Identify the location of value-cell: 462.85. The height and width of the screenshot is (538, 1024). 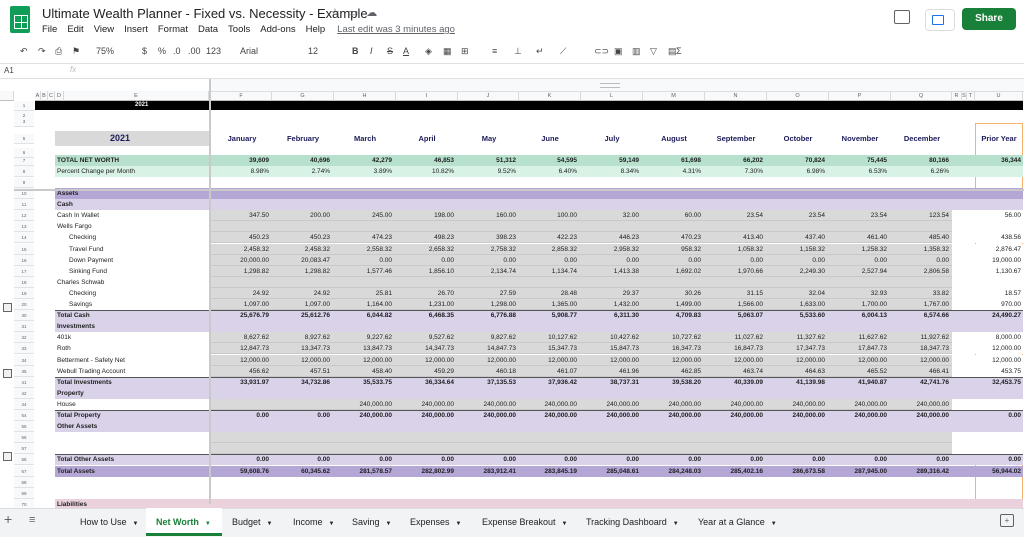
(672, 371).